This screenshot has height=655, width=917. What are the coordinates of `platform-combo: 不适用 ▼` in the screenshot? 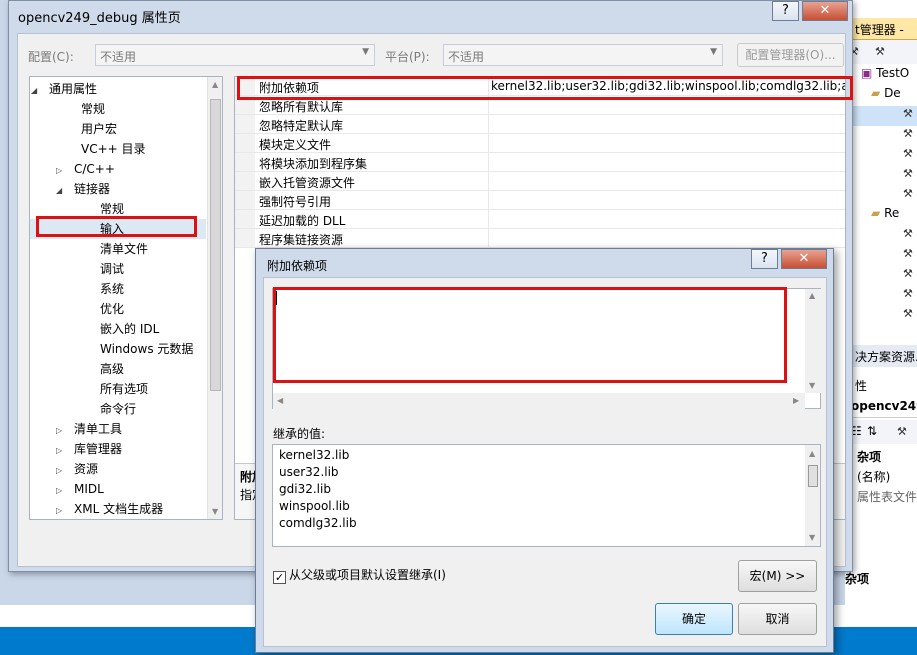 It's located at (583, 55).